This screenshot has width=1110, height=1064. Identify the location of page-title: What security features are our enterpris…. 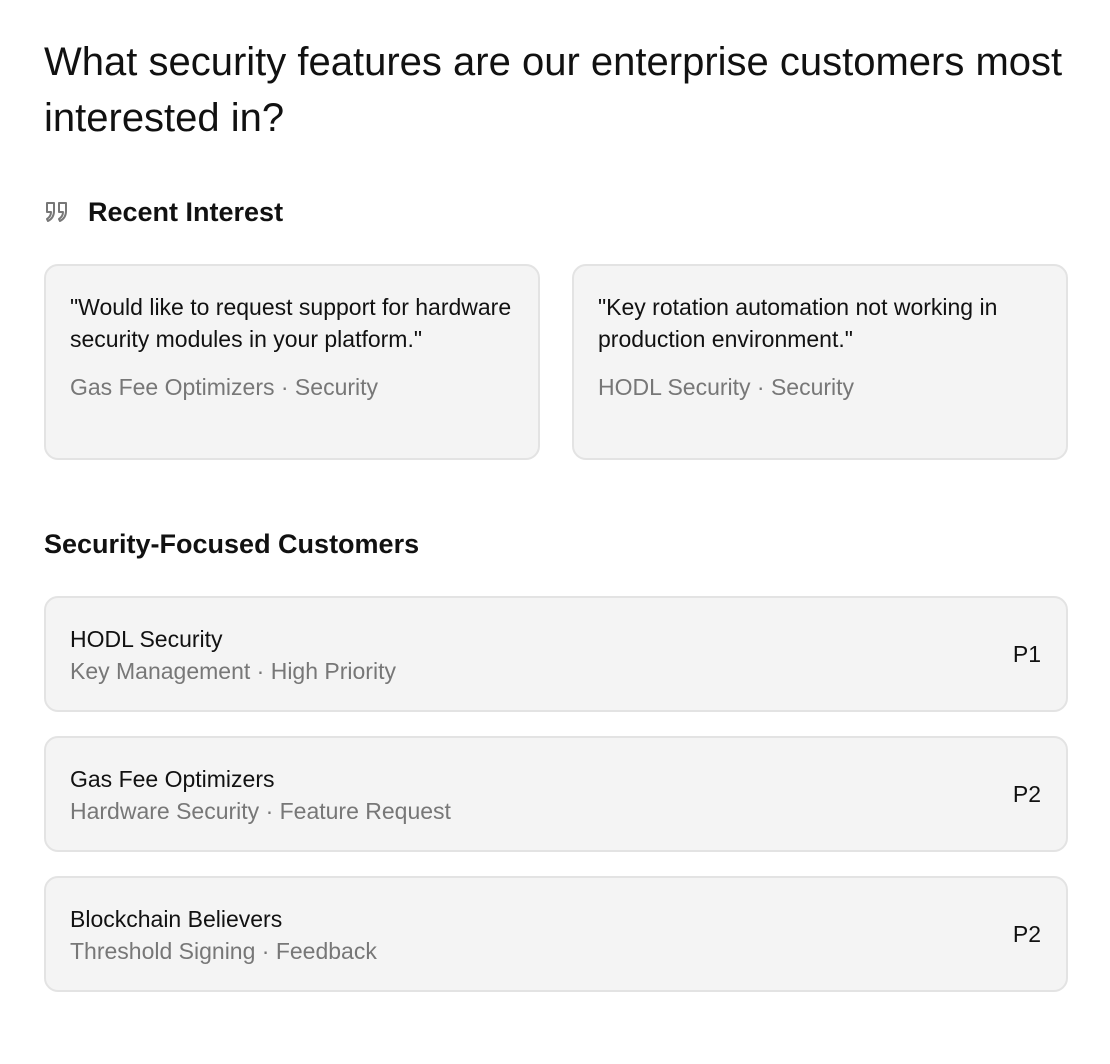
(553, 90).